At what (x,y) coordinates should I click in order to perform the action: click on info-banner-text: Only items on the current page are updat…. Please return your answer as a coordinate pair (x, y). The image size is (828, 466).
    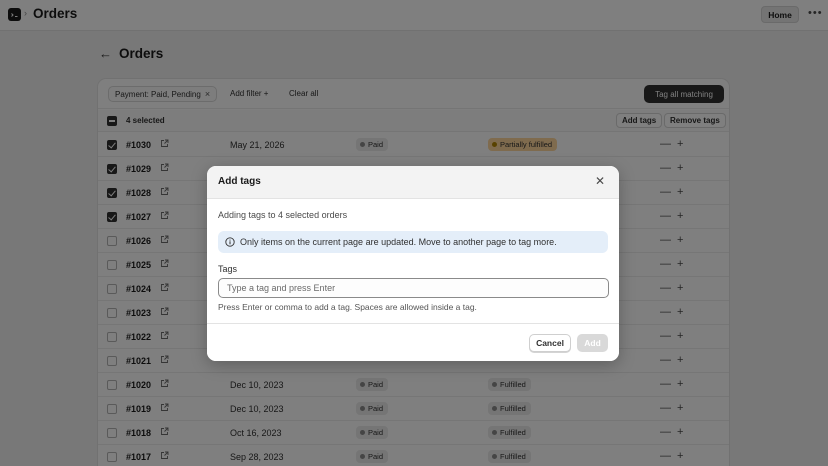
    Looking at the image, I should click on (398, 242).